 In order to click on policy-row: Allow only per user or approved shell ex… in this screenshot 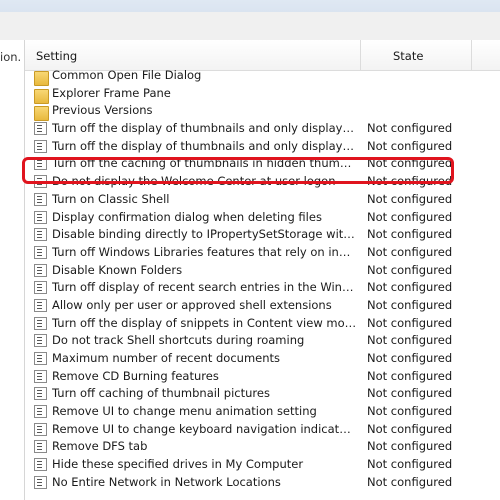, I will do `click(262, 306)`.